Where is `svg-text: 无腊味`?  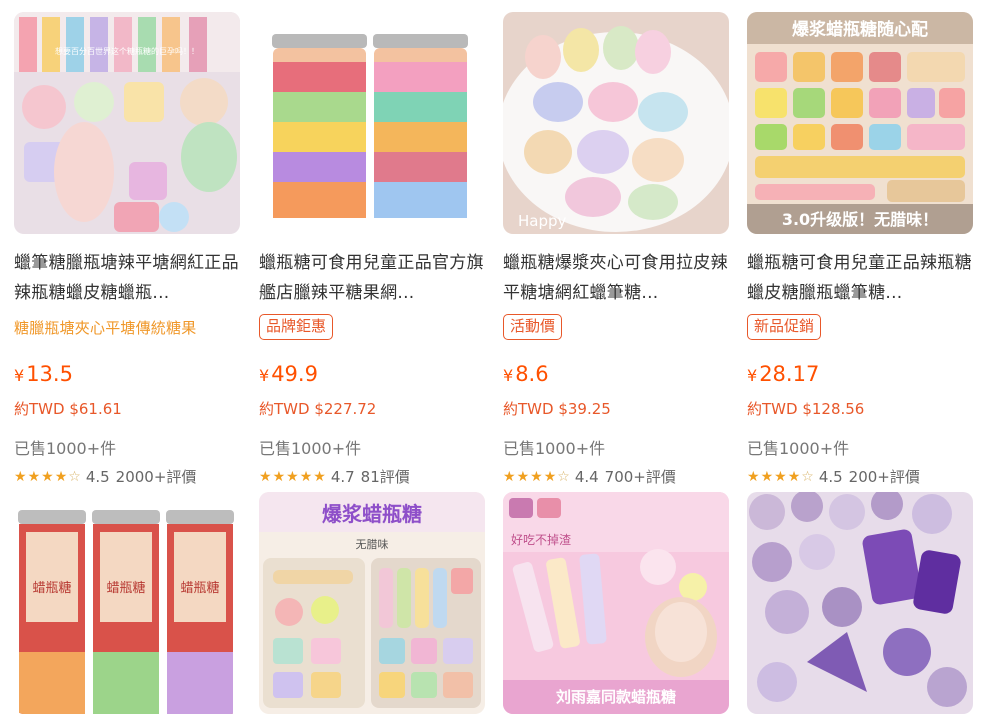
svg-text: 无腊味 is located at coordinates (372, 544).